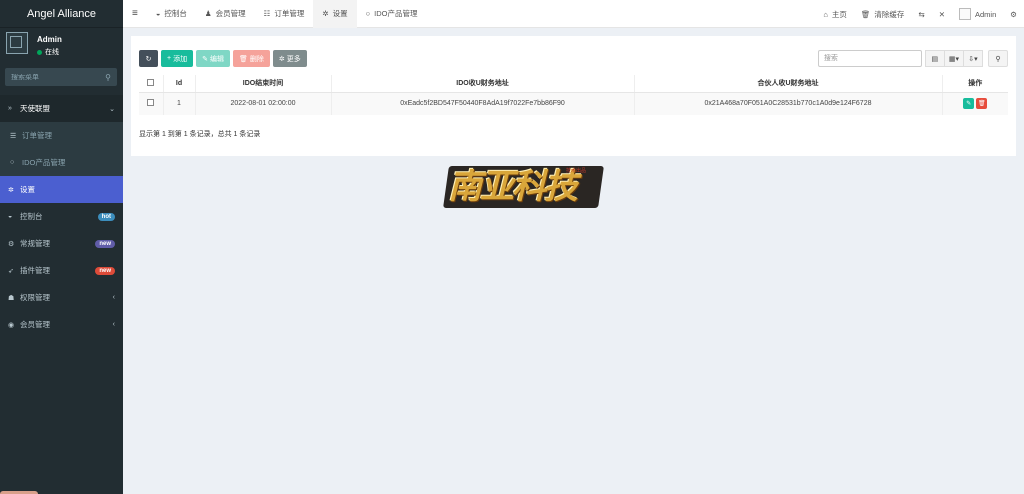  Describe the element at coordinates (148, 58) in the screenshot. I see `refresh-button: ↻` at that location.